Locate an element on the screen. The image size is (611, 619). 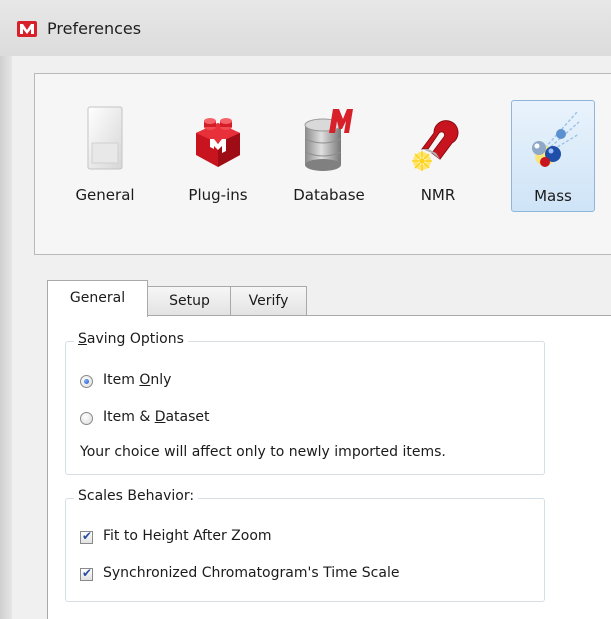
mnova-logo-icon is located at coordinates (27, 29).